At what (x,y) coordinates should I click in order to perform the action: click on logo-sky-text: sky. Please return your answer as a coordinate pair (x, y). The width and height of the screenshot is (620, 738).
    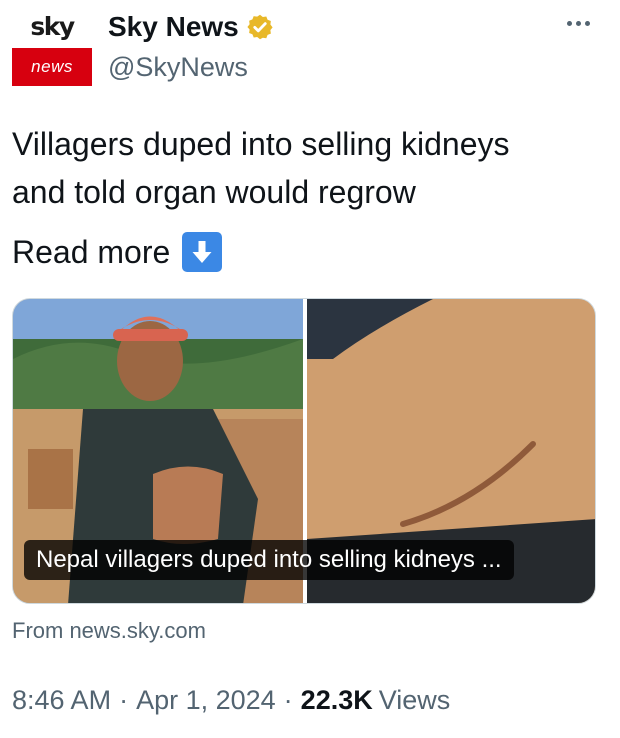
    Looking at the image, I should click on (52, 26).